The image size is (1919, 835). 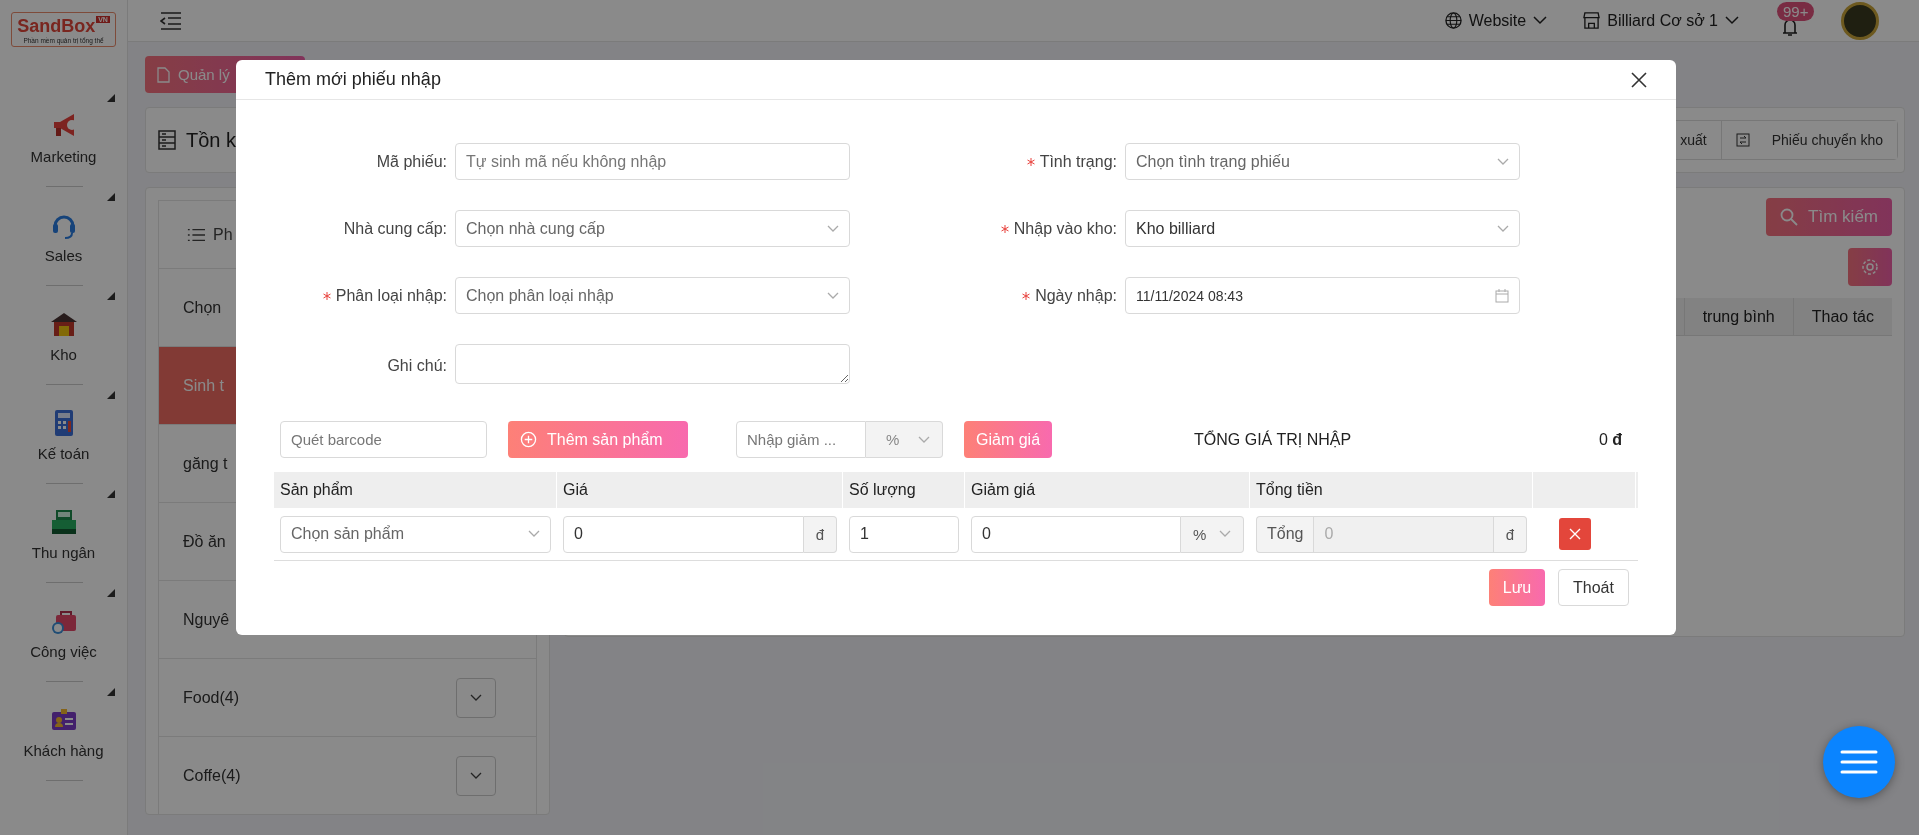 I want to click on panel-title: Tồn k, so click(x=211, y=140).